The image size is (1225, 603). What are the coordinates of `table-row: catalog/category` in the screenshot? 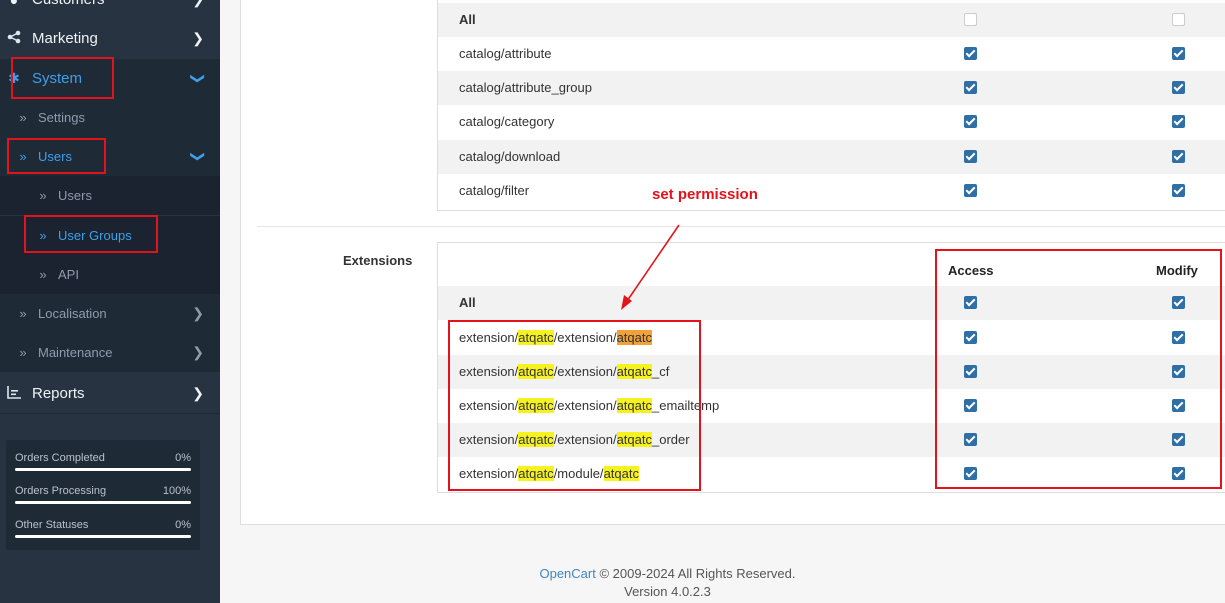 It's located at (831, 122).